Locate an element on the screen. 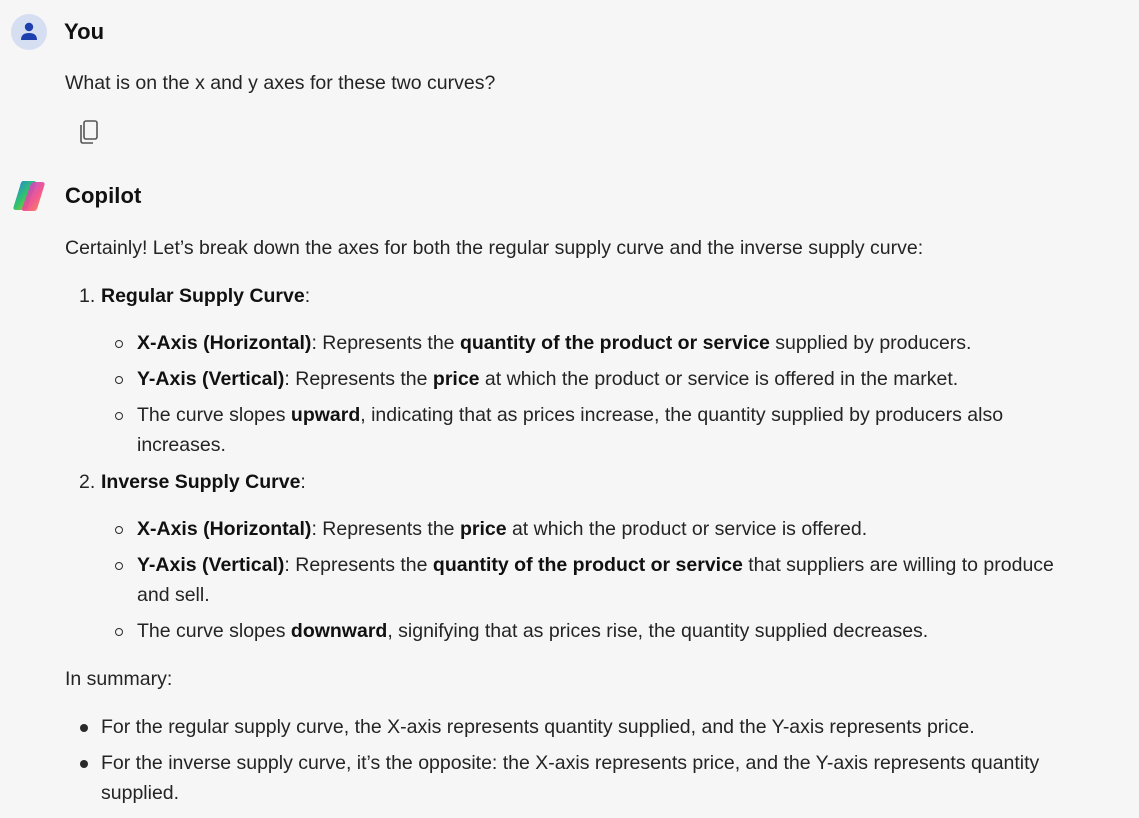  copilot-author-name: Copilot is located at coordinates (103, 195).